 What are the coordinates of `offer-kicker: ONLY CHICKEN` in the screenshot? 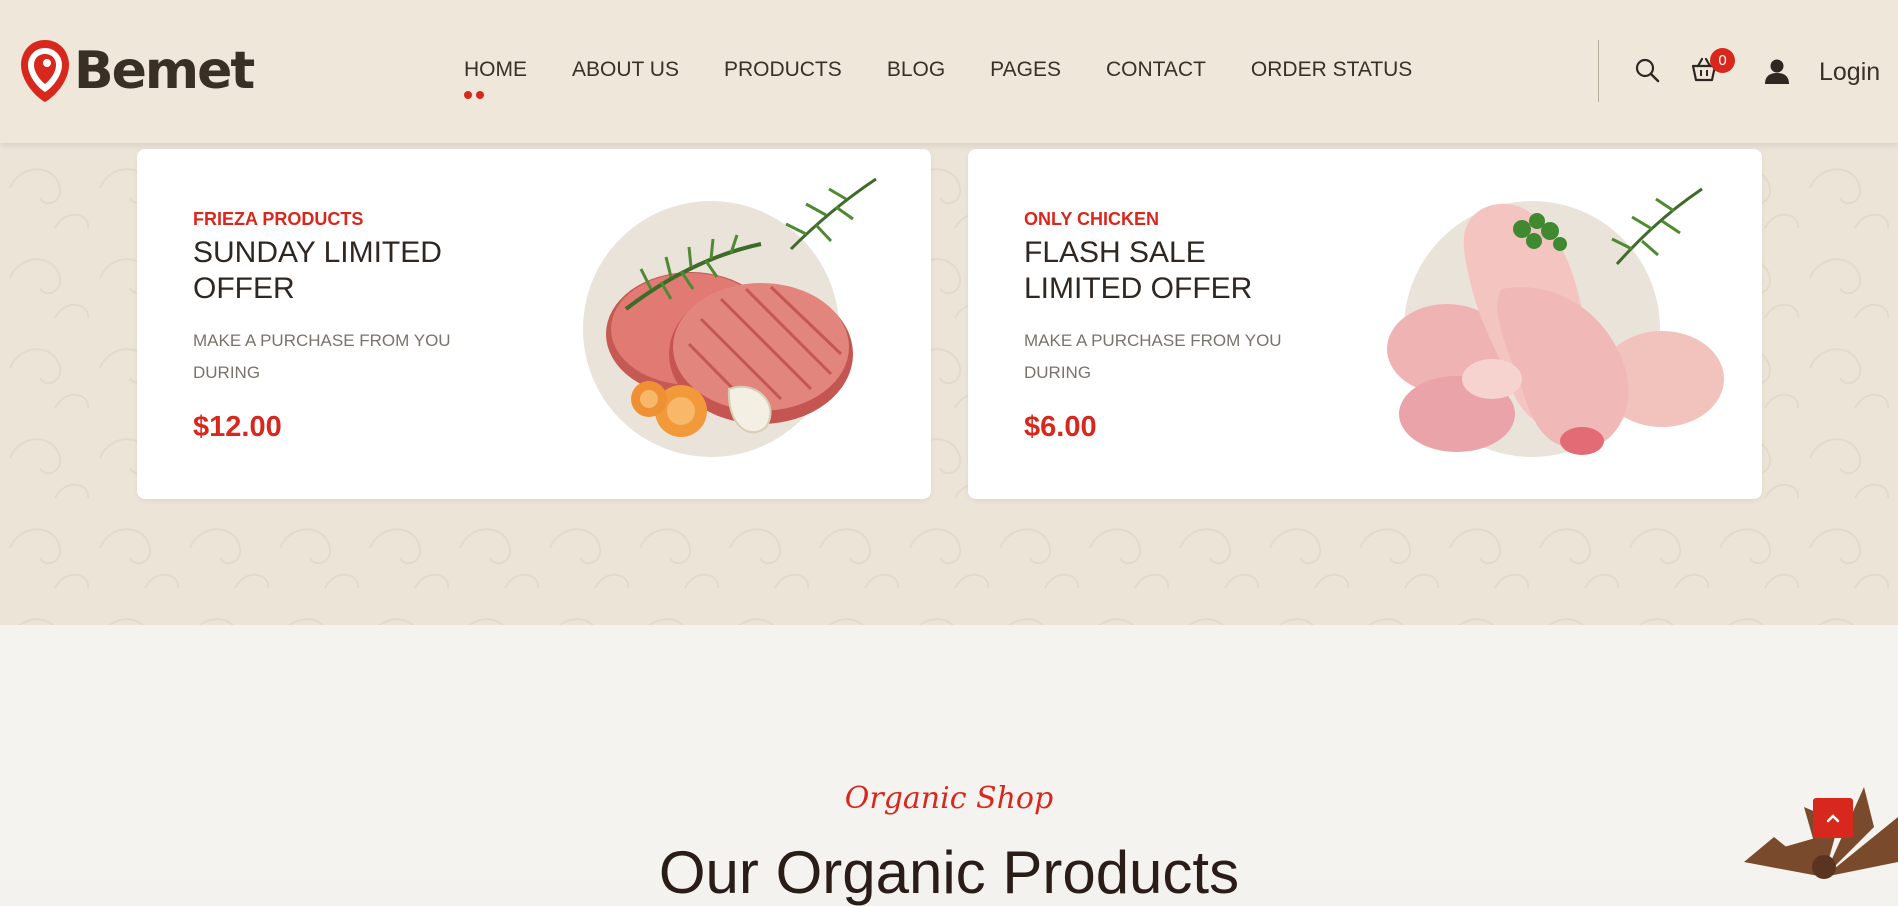 It's located at (1092, 219).